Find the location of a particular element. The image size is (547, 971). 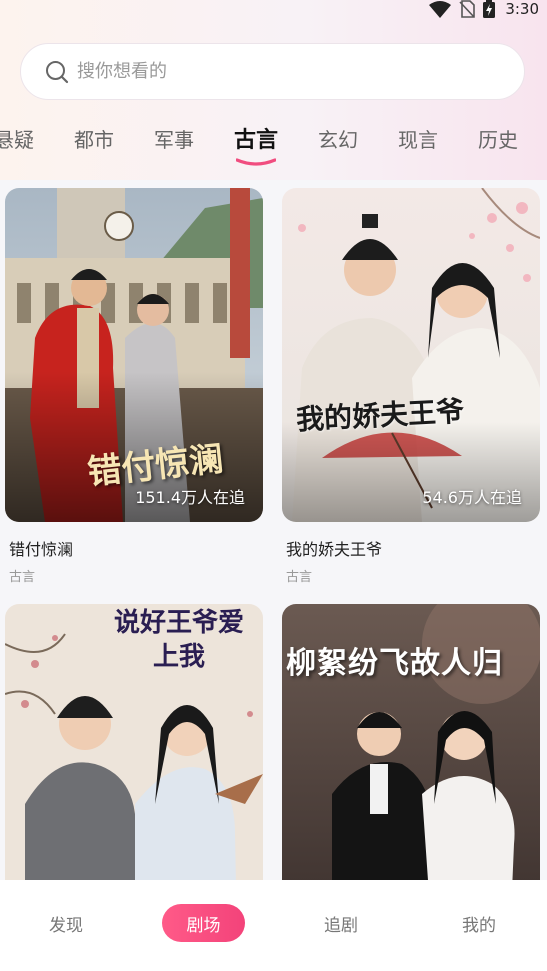

tab-history: 历史 is located at coordinates (498, 138).